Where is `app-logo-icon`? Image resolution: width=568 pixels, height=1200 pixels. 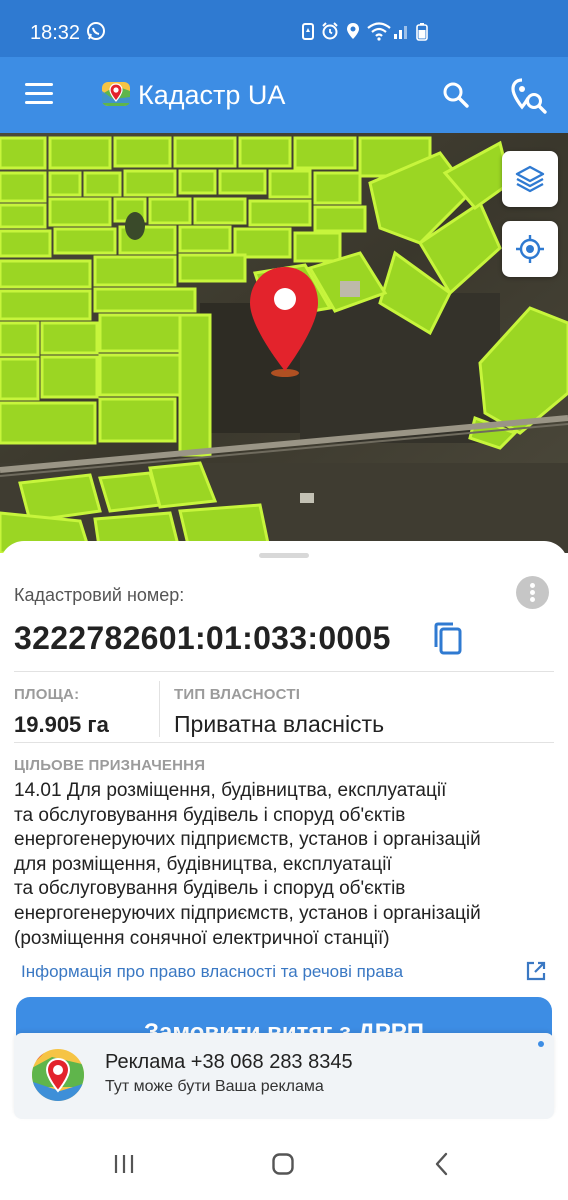
app-logo-icon is located at coordinates (116, 94).